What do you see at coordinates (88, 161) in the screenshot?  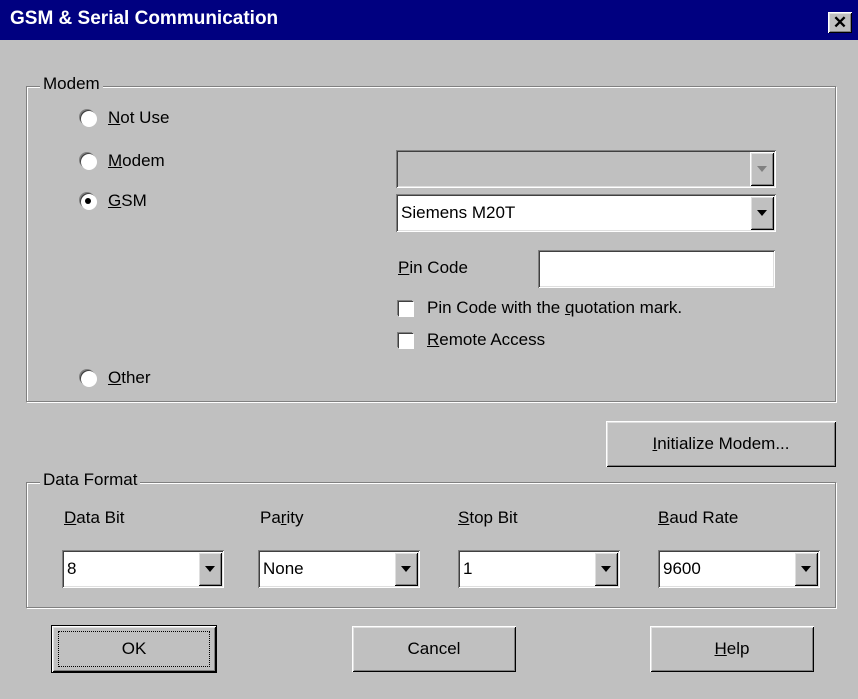 I see `radio-modem-indicator` at bounding box center [88, 161].